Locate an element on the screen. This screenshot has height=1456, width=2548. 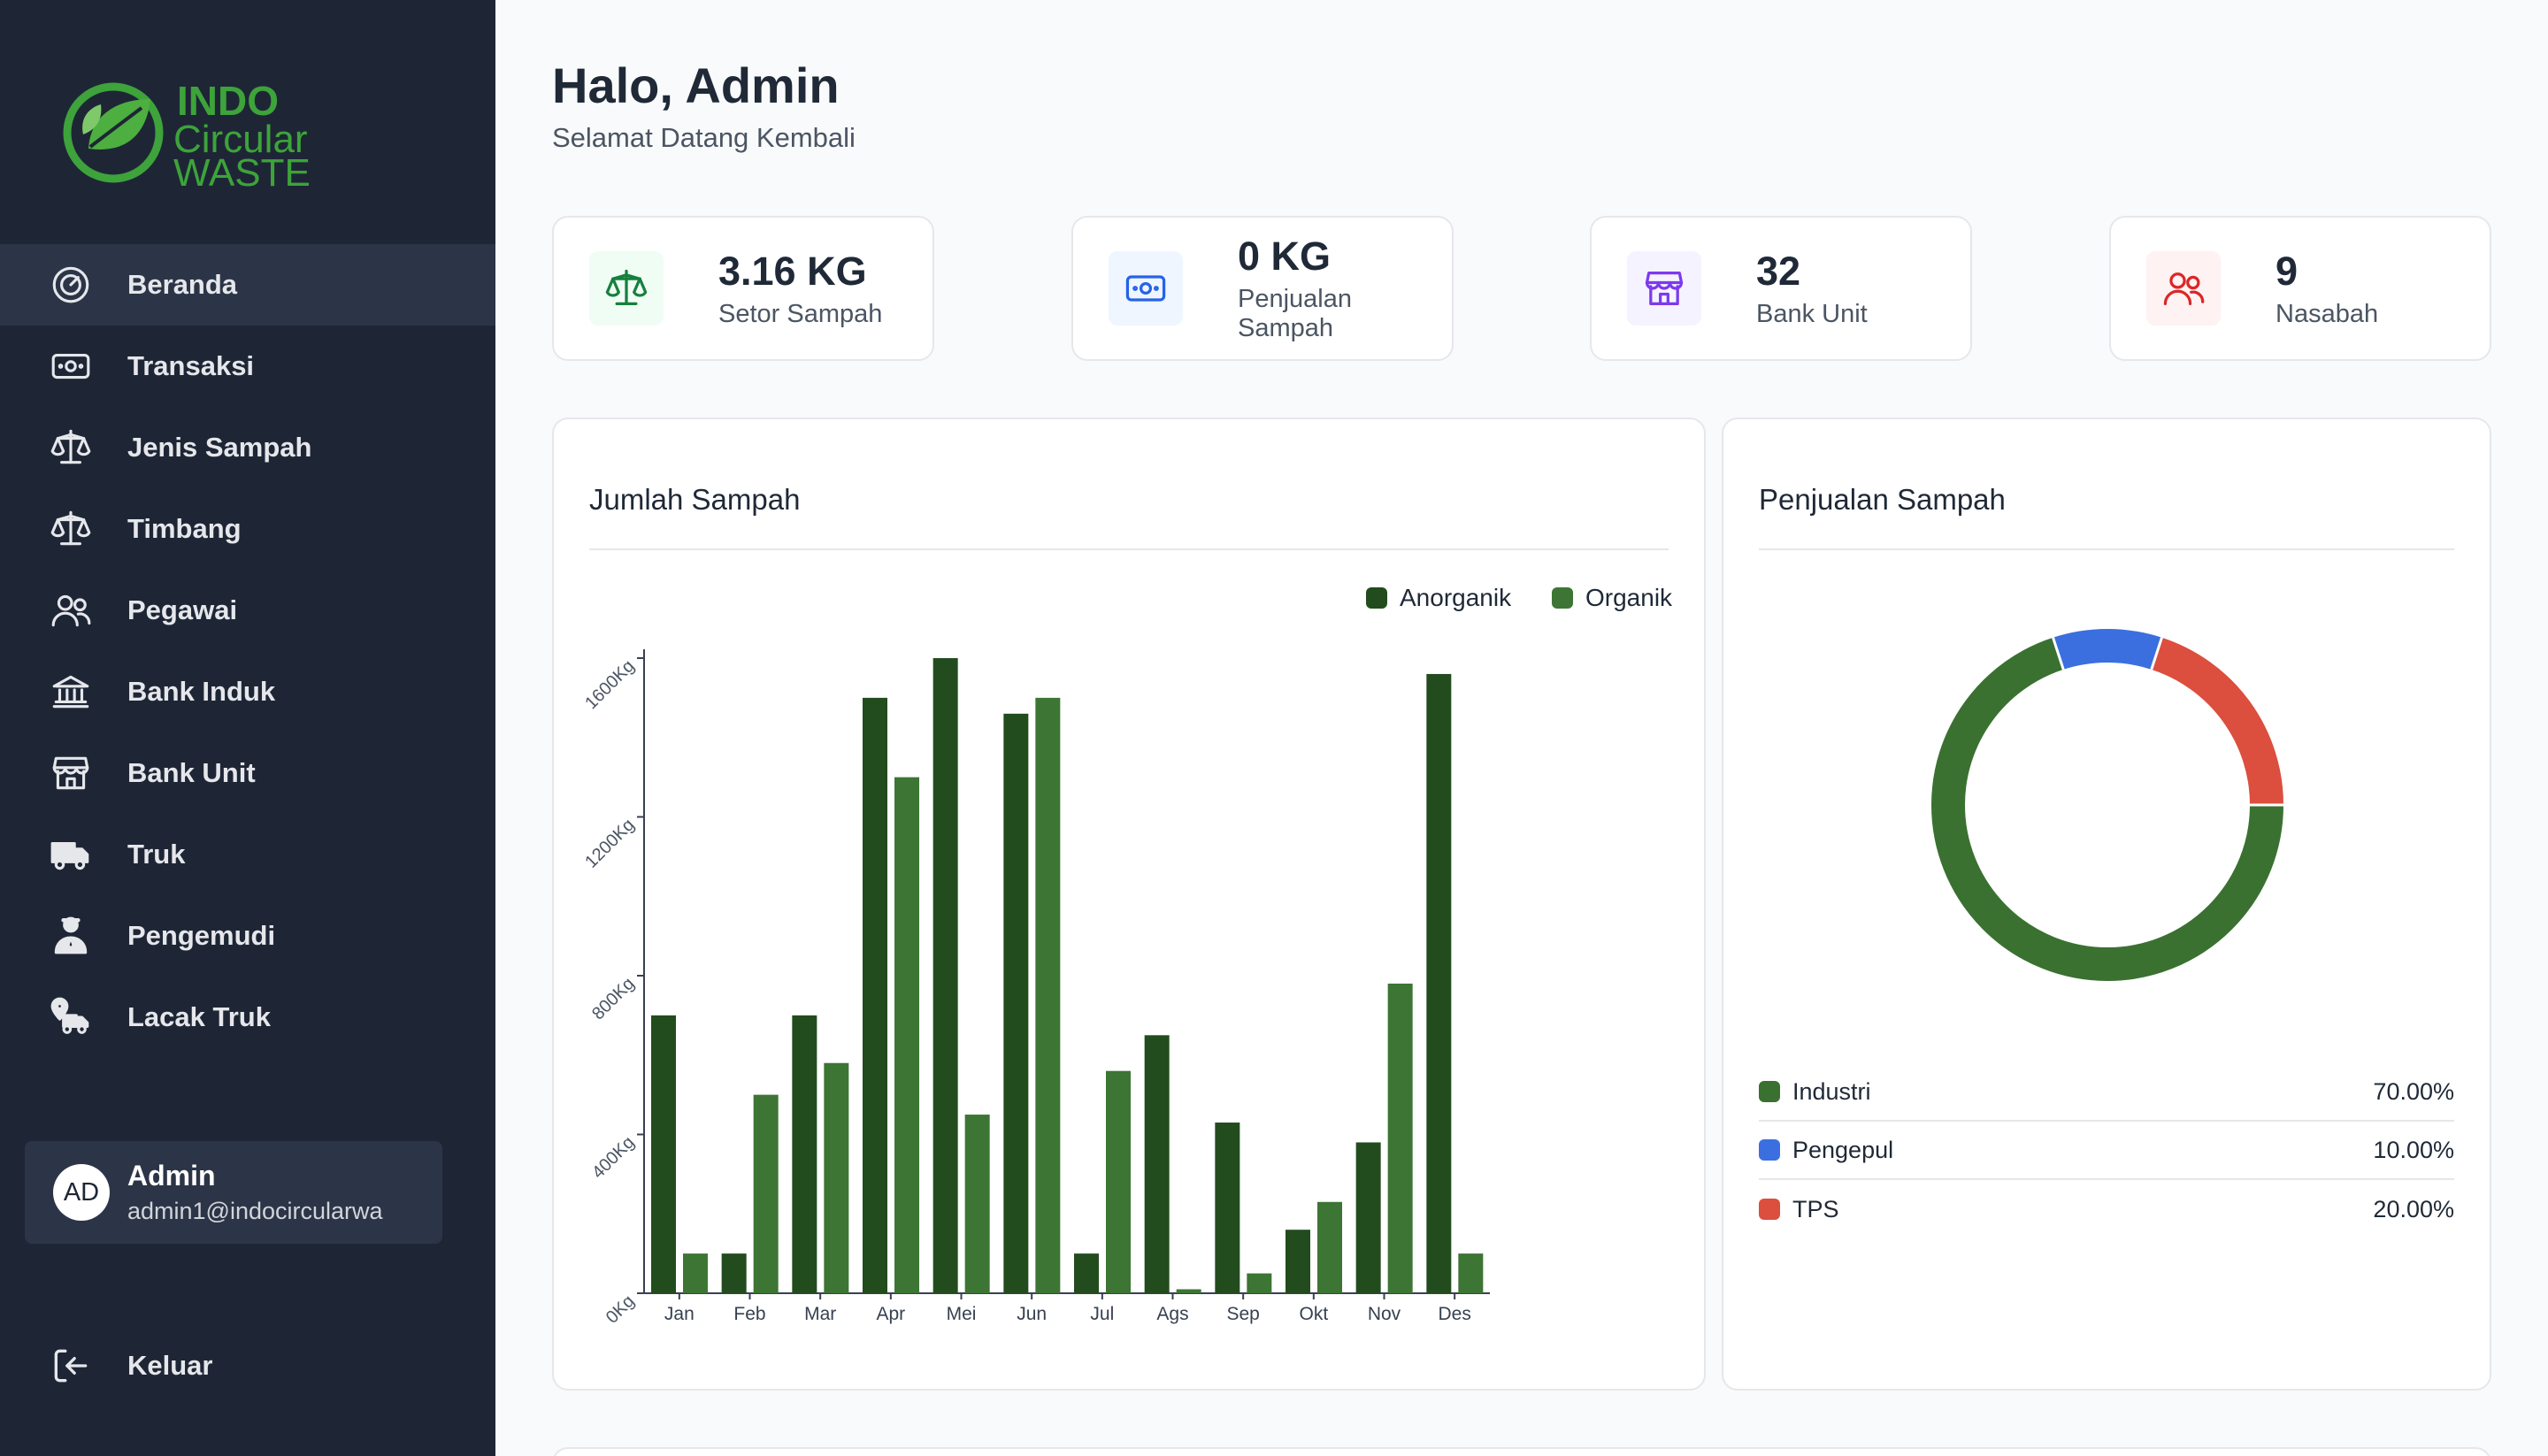
stat-card-penjualan-sampah: 0 KG Penjualan Sampah is located at coordinates (1262, 288).